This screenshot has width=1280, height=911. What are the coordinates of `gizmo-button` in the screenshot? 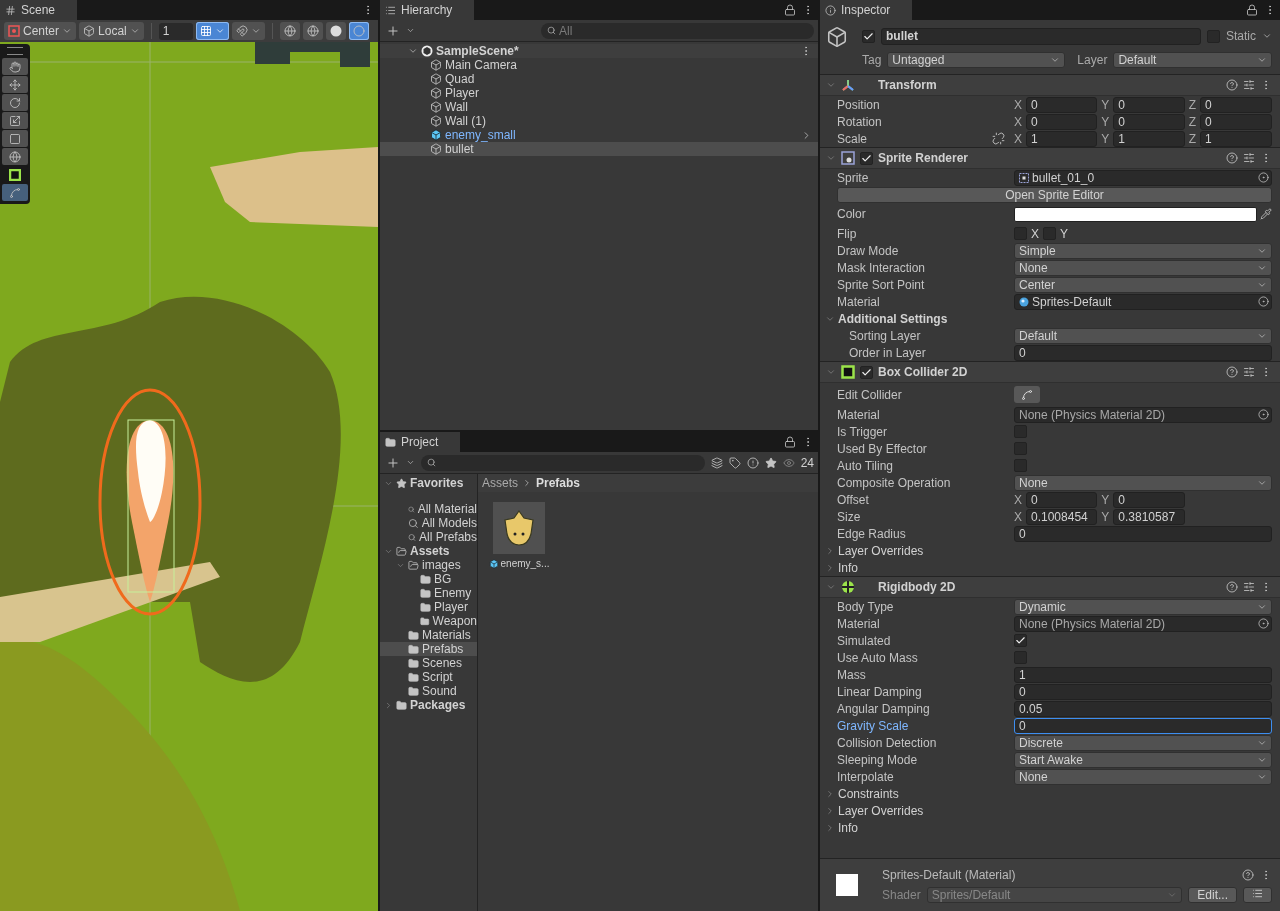 It's located at (289, 31).